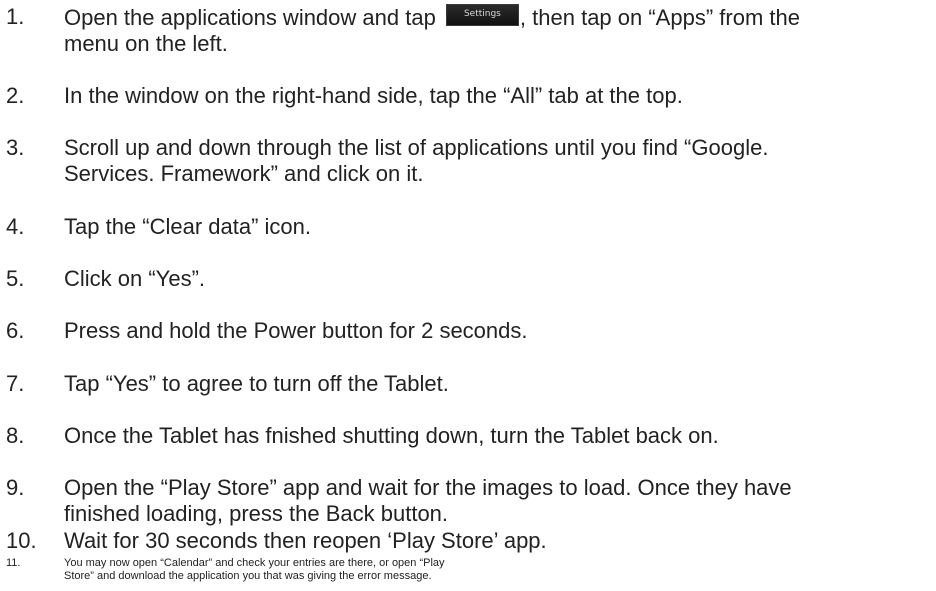 The image size is (936, 591). What do you see at coordinates (15, 435) in the screenshot?
I see `step-number: 8.` at bounding box center [15, 435].